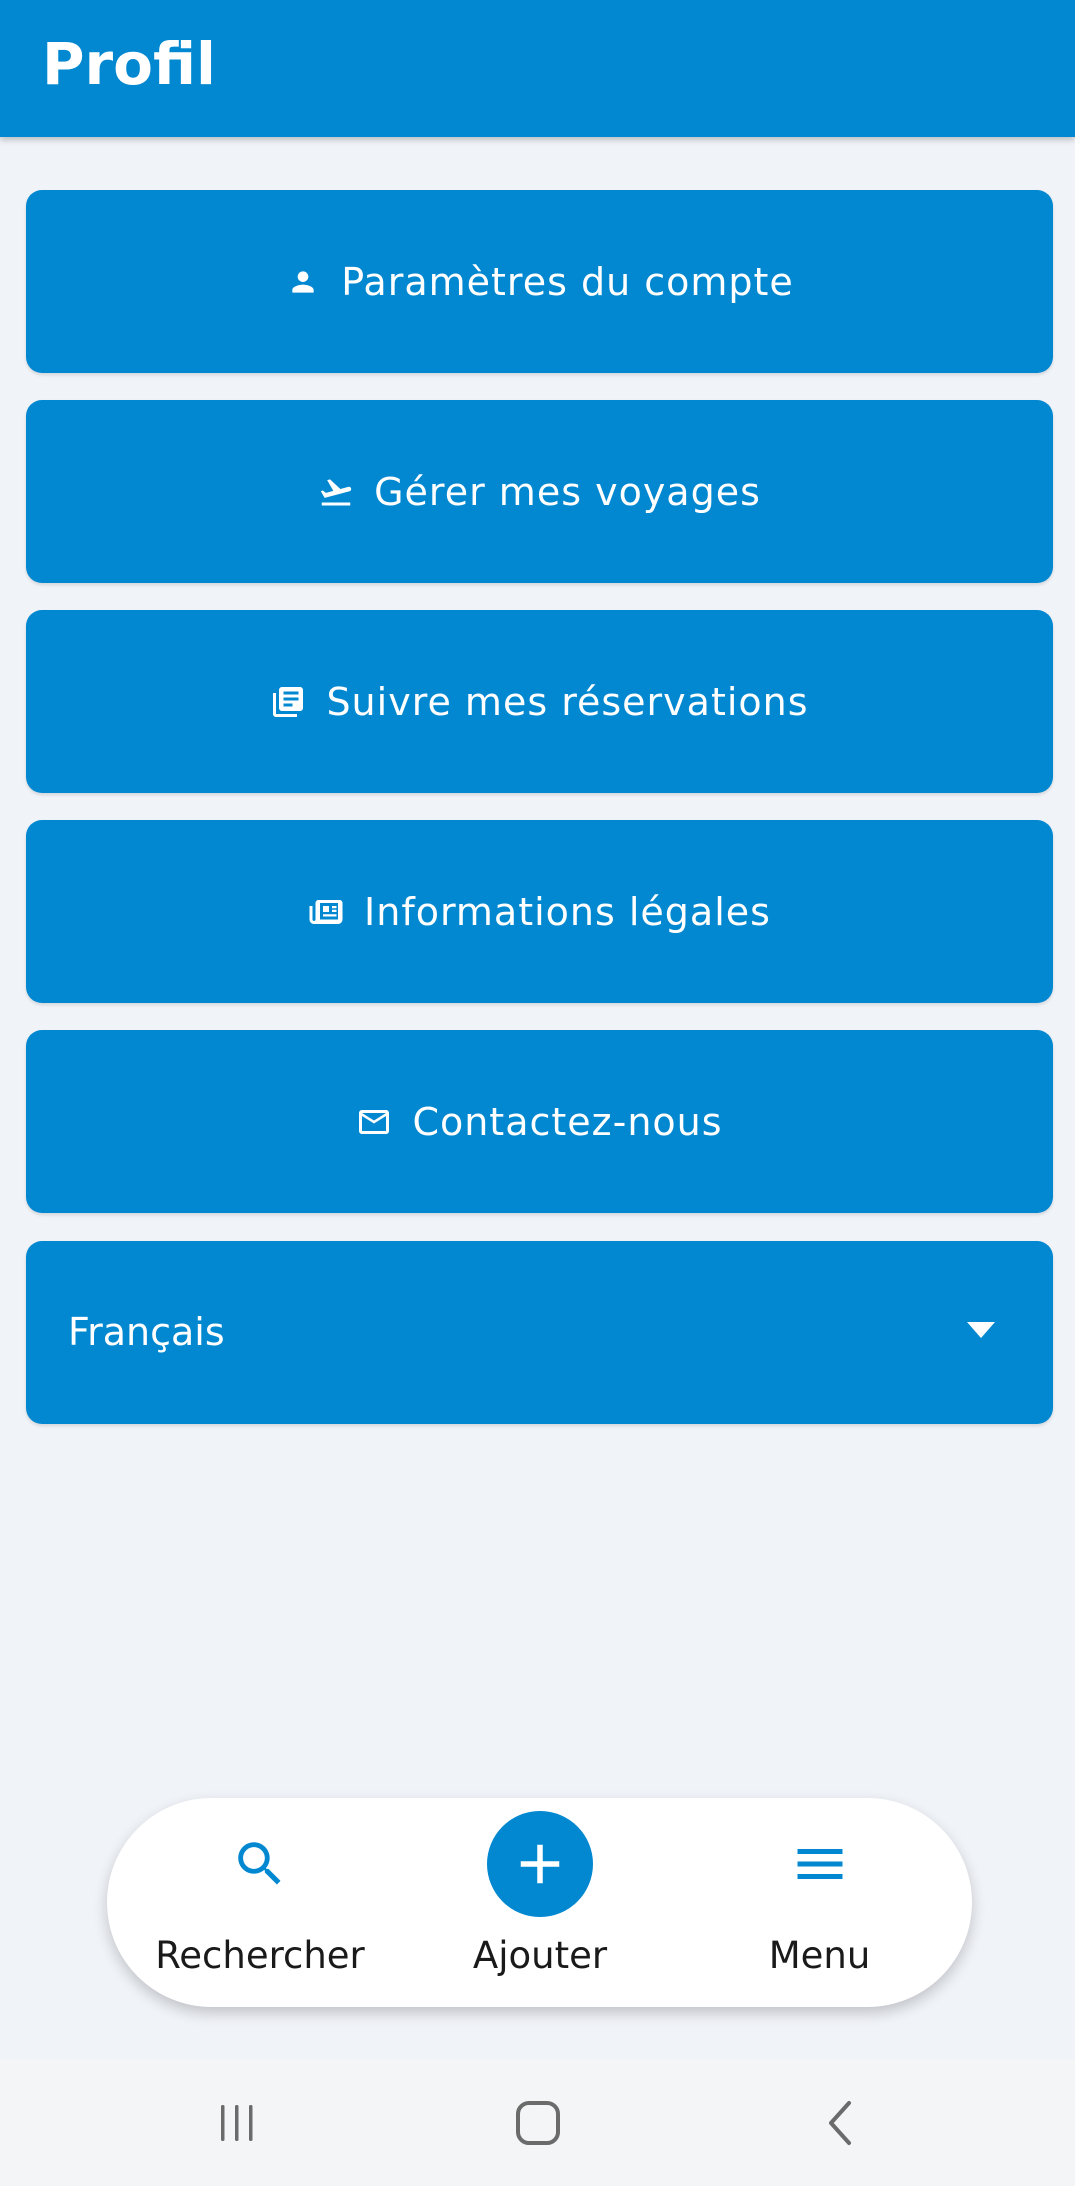 Image resolution: width=1075 pixels, height=2186 pixels. Describe the element at coordinates (260, 1955) in the screenshot. I see `nav-search-label: Rechercher` at that location.